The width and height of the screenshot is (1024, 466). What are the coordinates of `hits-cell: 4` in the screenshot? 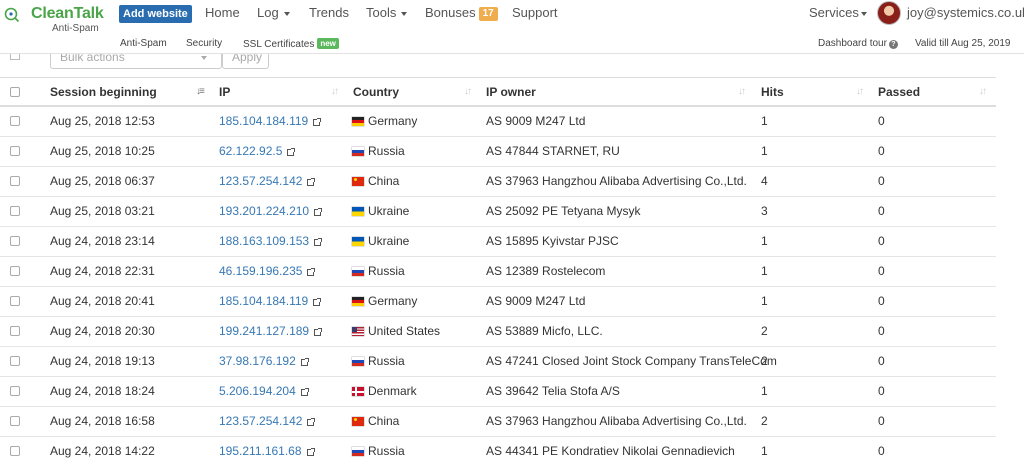 It's located at (764, 181).